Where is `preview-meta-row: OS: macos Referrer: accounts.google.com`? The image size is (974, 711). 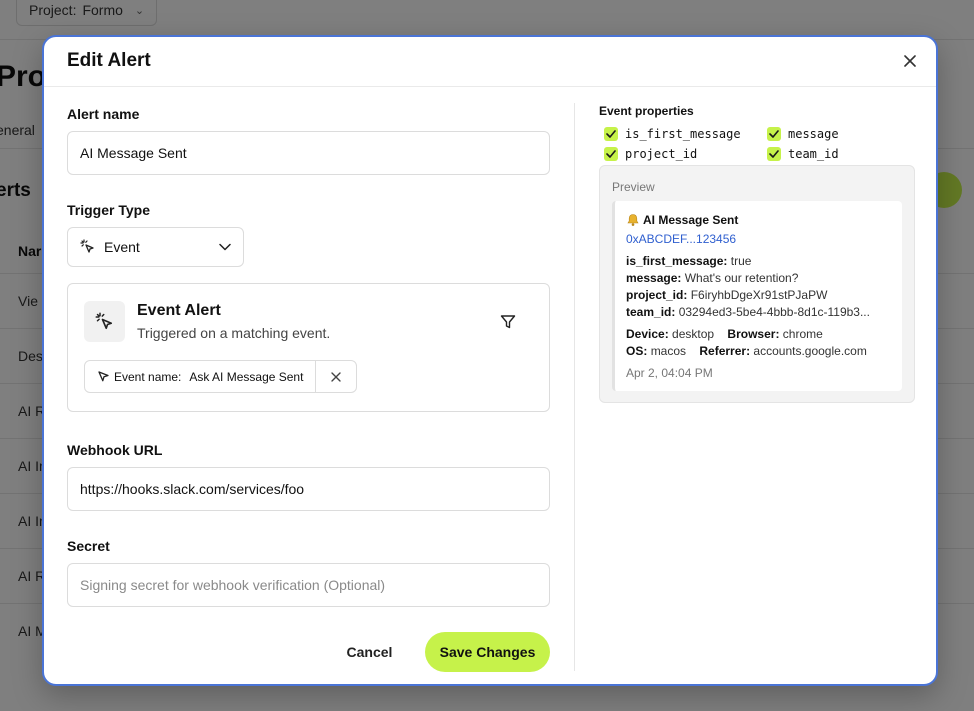 preview-meta-row: OS: macos Referrer: accounts.google.com is located at coordinates (760, 352).